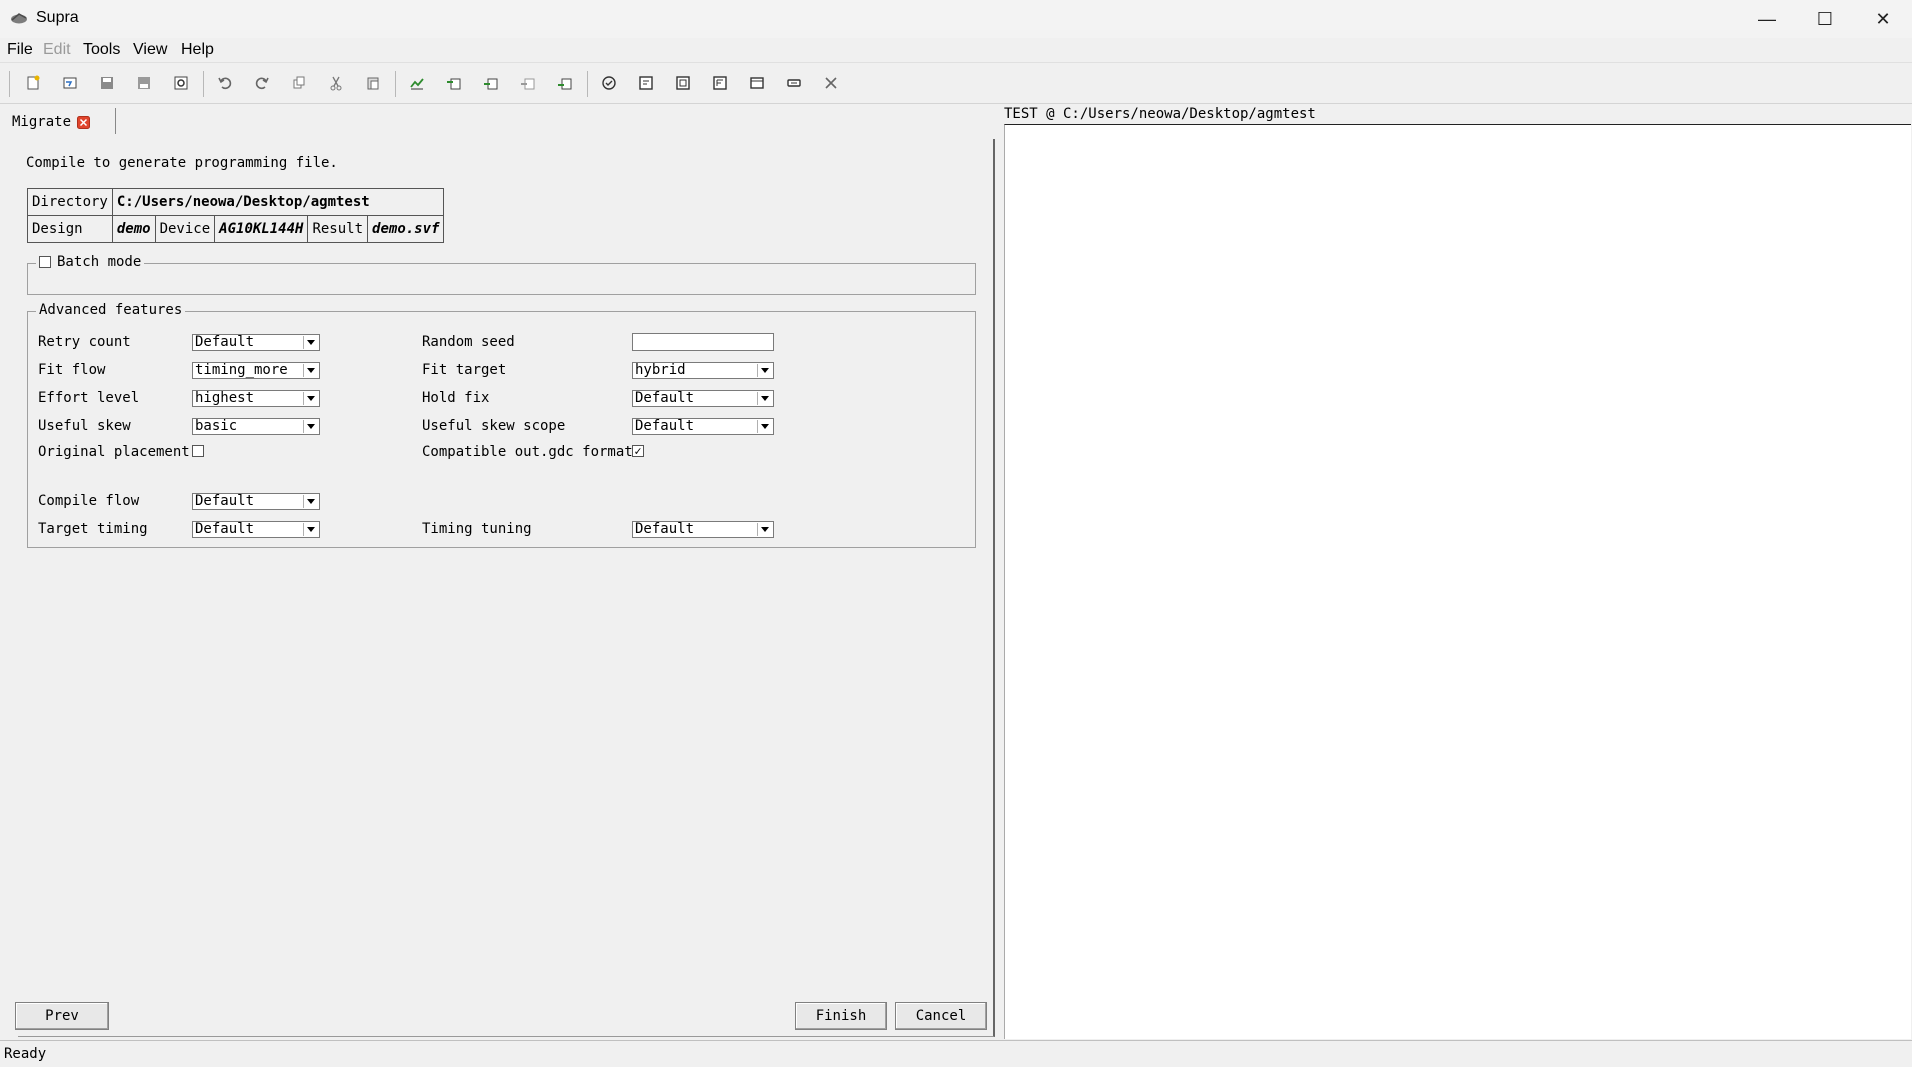 Image resolution: width=1912 pixels, height=1067 pixels. What do you see at coordinates (25, 1054) in the screenshot?
I see `status-text: Ready` at bounding box center [25, 1054].